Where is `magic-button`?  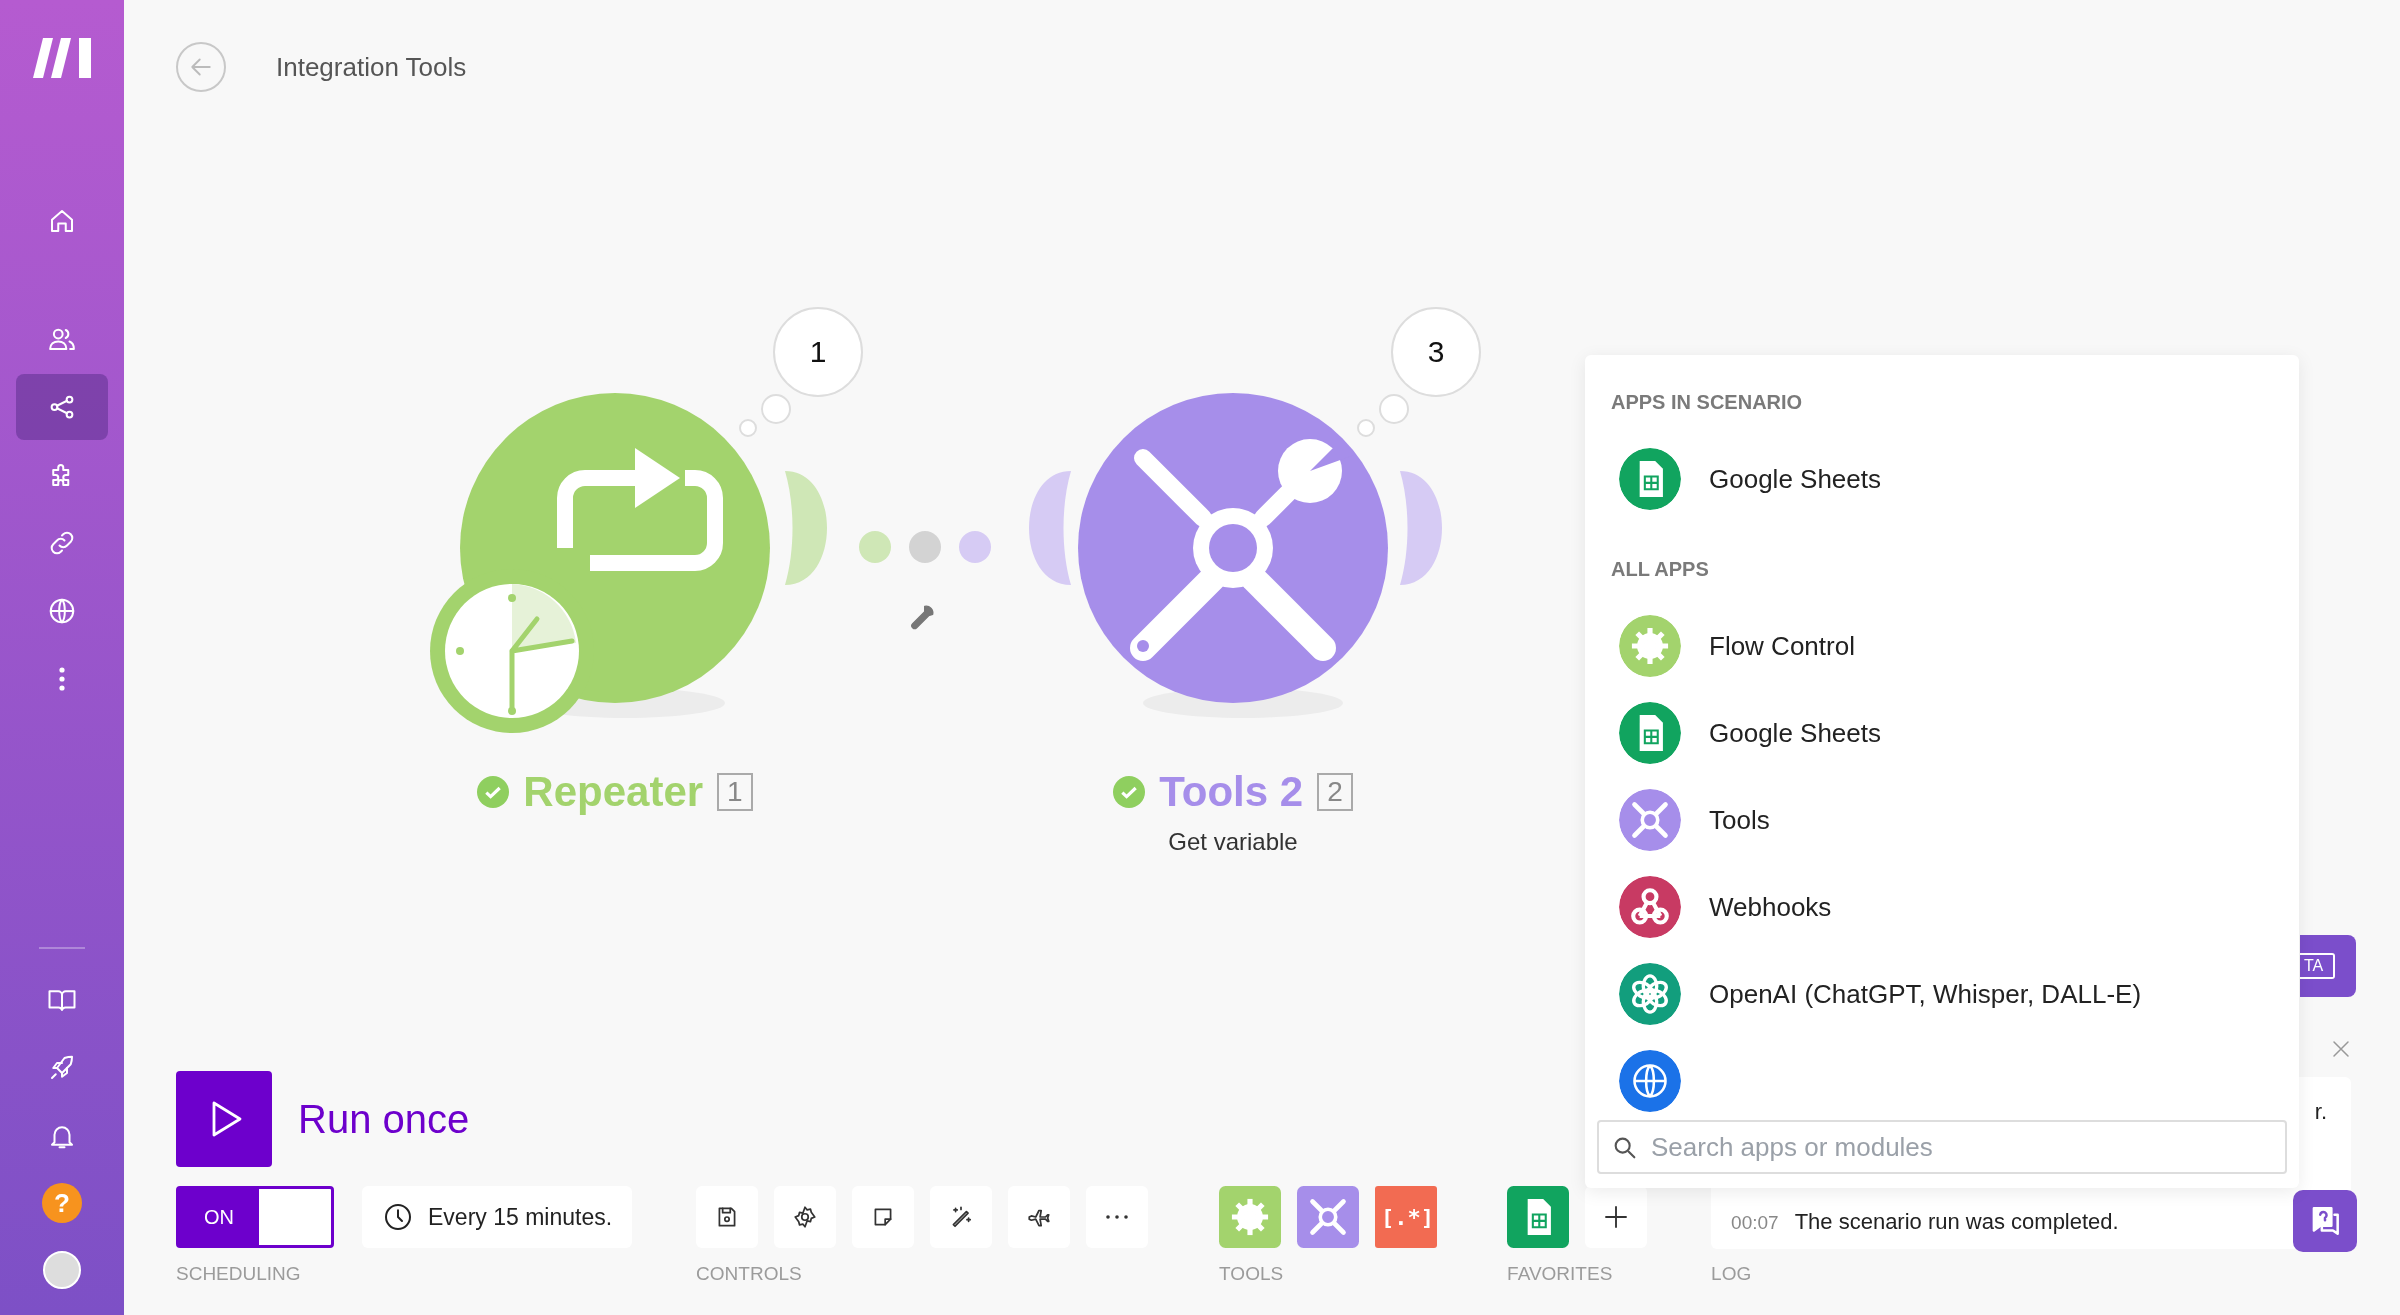 magic-button is located at coordinates (961, 1217).